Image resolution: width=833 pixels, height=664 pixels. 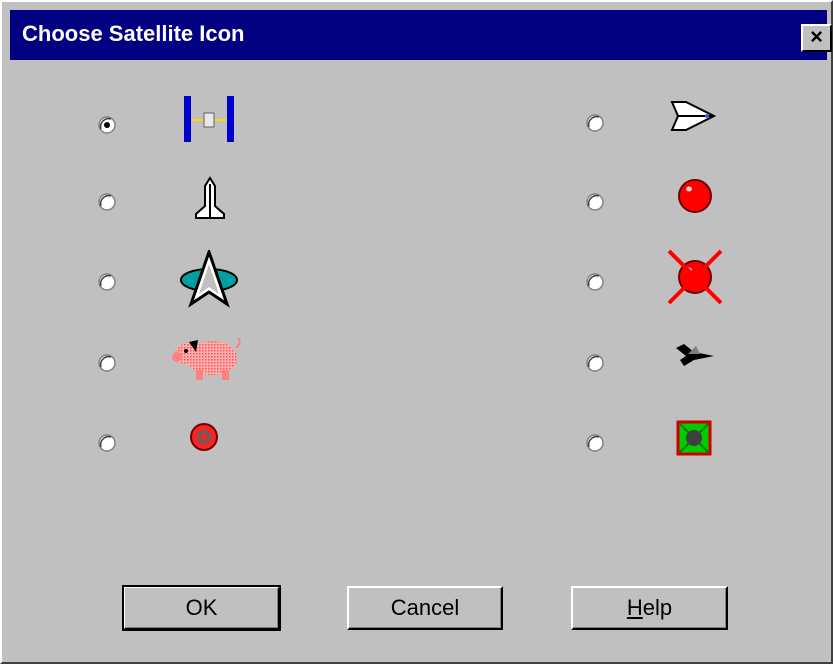 What do you see at coordinates (694, 438) in the screenshot?
I see `boxed-target-icon` at bounding box center [694, 438].